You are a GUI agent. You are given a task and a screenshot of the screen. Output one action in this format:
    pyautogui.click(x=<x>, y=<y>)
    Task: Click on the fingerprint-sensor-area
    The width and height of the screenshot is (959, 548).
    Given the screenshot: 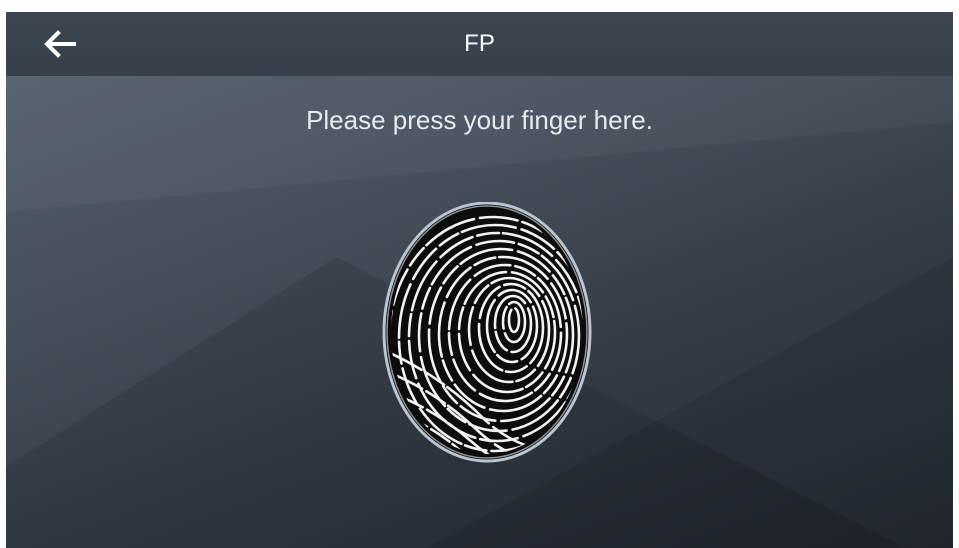 What is the action you would take?
    pyautogui.click(x=487, y=333)
    